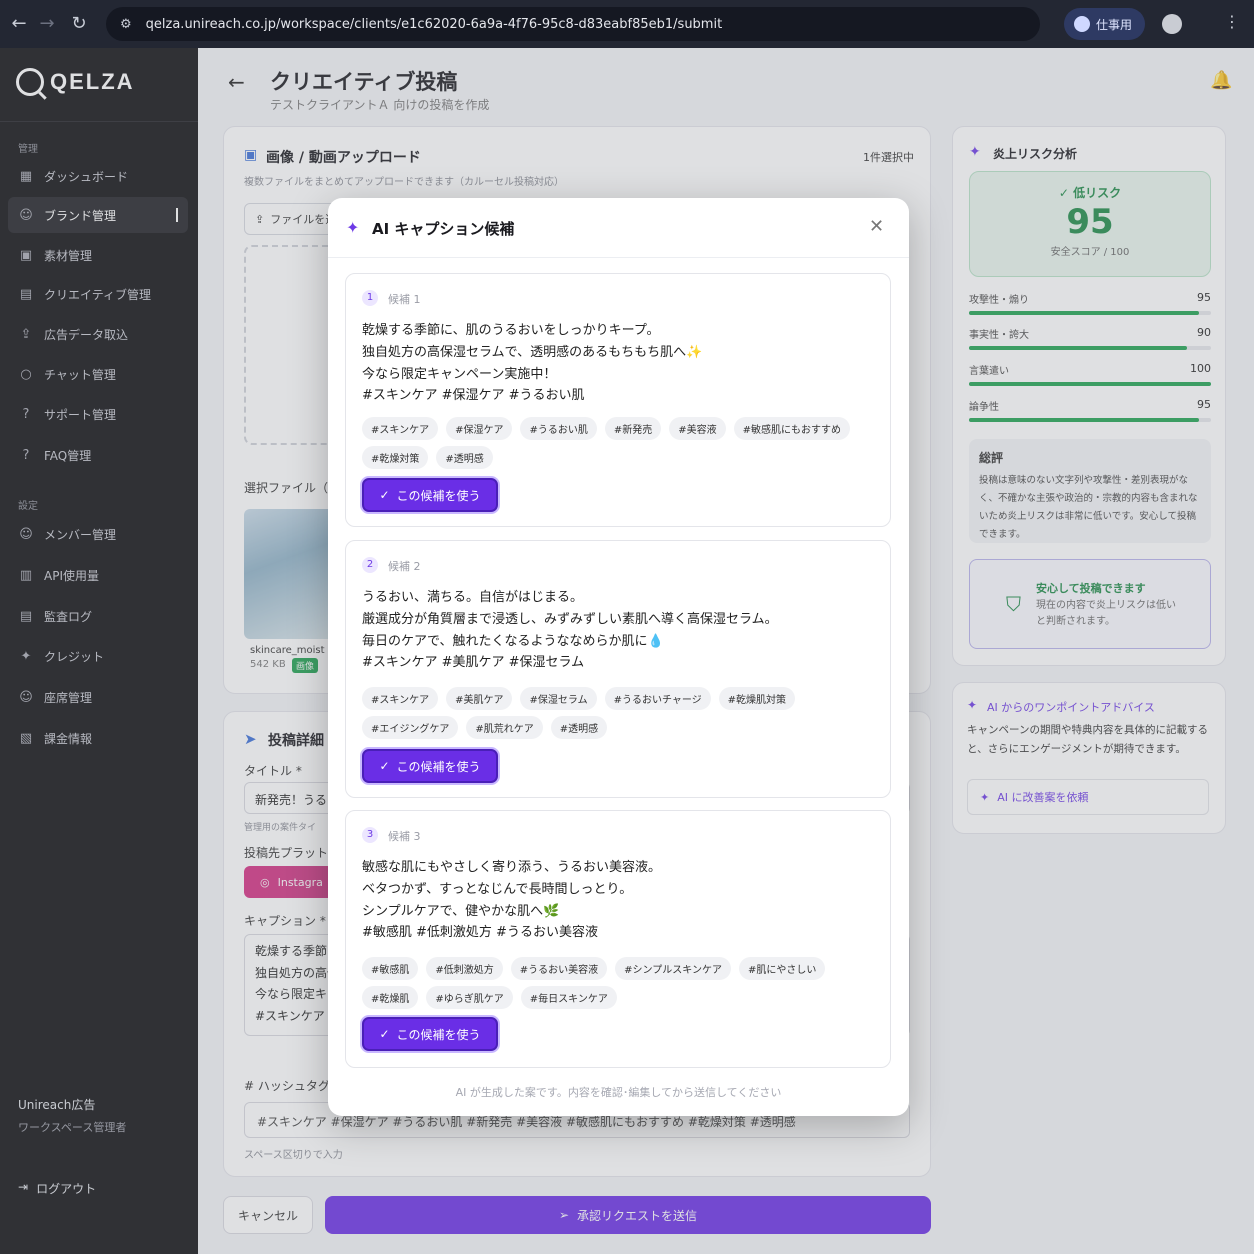 This screenshot has width=1254, height=1254. What do you see at coordinates (390, 968) in the screenshot?
I see `hashtag-chip: #敏感肌` at bounding box center [390, 968].